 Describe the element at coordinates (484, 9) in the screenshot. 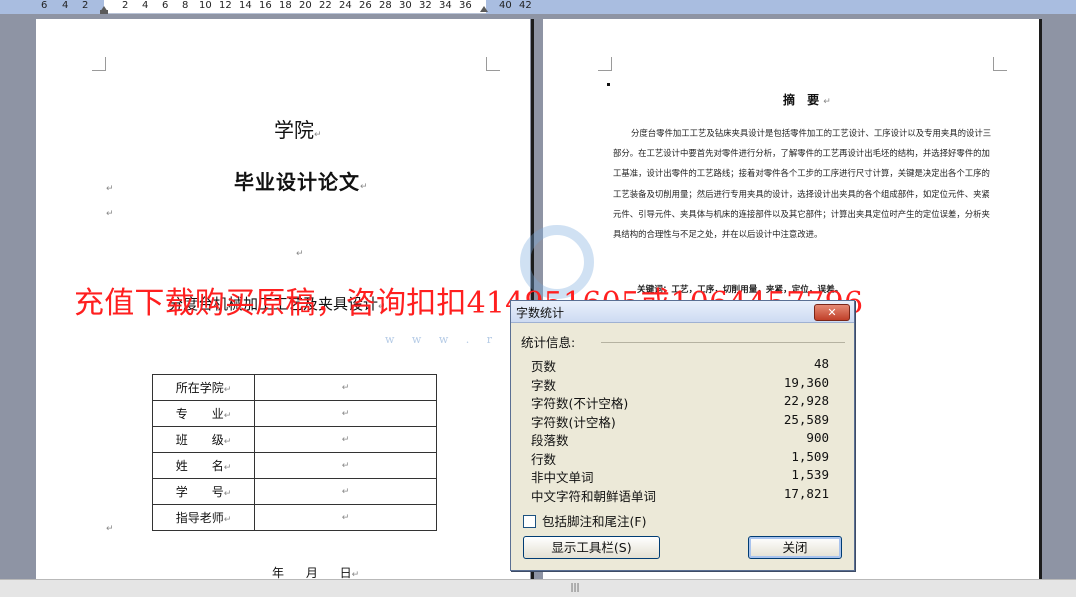

I see `right-indent-marker` at that location.